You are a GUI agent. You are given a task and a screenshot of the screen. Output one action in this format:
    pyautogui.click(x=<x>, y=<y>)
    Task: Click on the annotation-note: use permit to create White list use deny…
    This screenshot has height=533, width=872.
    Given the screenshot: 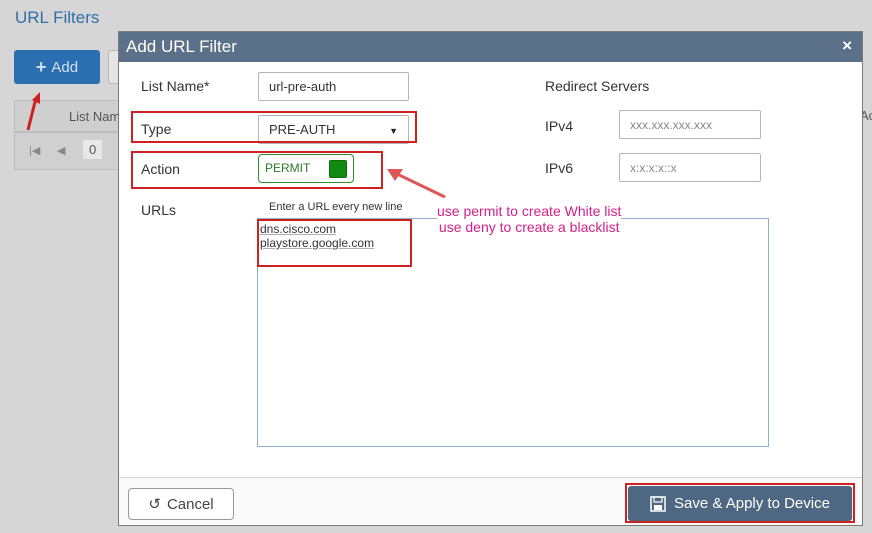 What is the action you would take?
    pyautogui.click(x=529, y=219)
    